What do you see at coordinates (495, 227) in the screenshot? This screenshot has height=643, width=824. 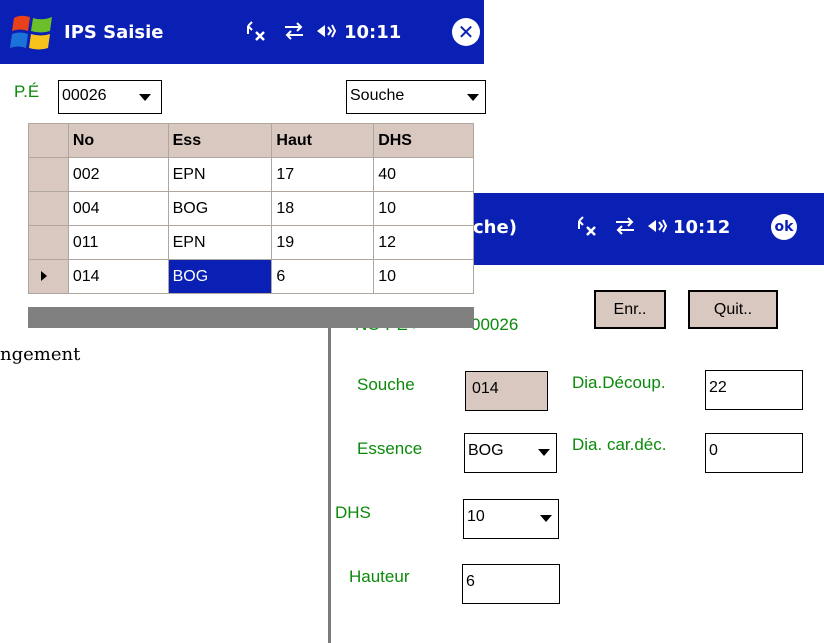 I see `window-title: che)` at bounding box center [495, 227].